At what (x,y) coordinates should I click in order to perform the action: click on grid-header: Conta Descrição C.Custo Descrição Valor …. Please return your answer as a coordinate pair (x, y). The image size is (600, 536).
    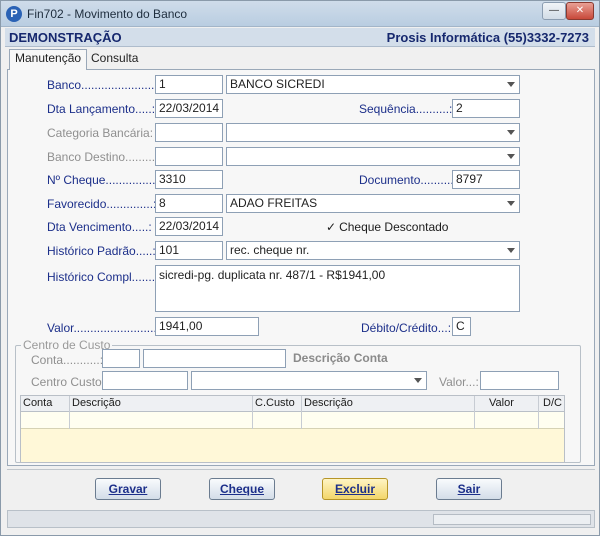
    Looking at the image, I should click on (292, 404).